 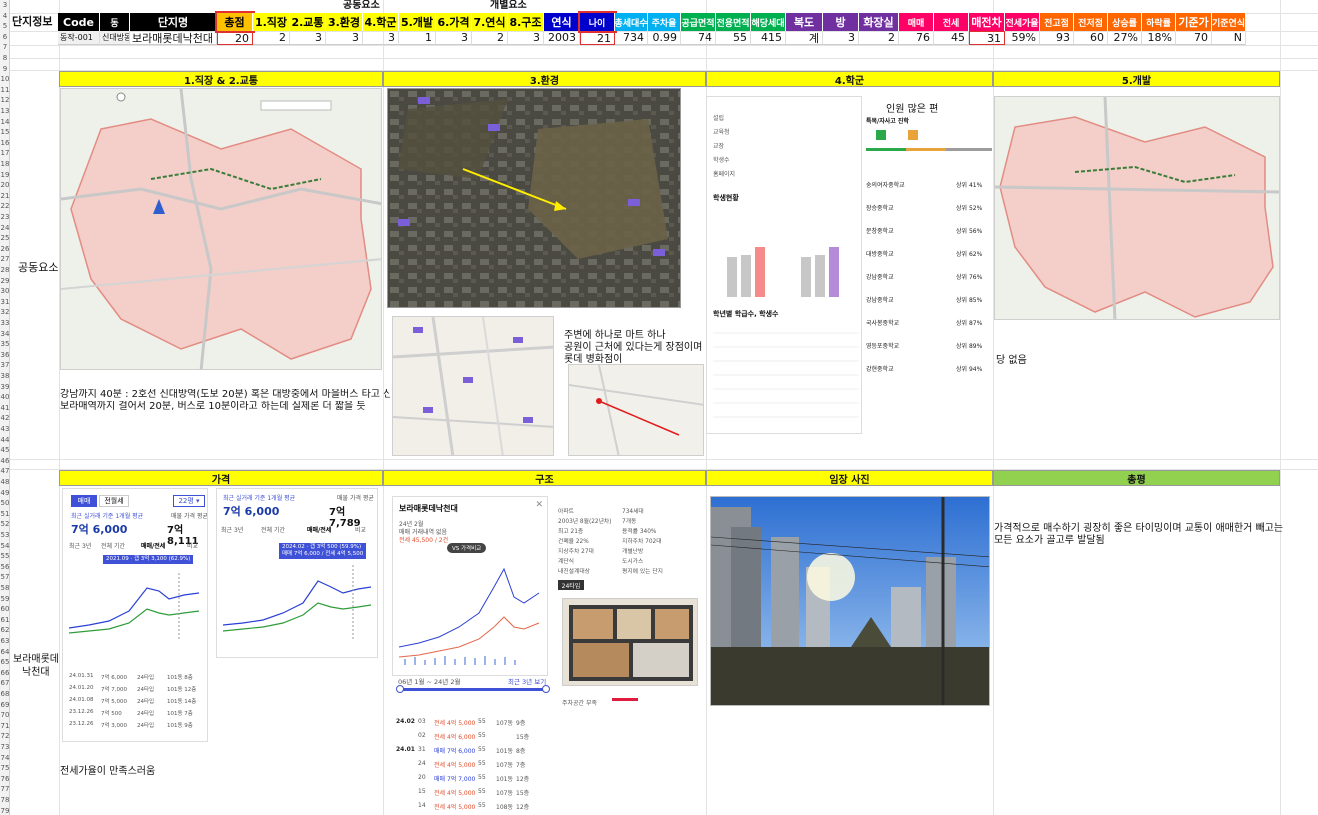 I want to click on header-cell: 하락률, so click(x=1159, y=22).